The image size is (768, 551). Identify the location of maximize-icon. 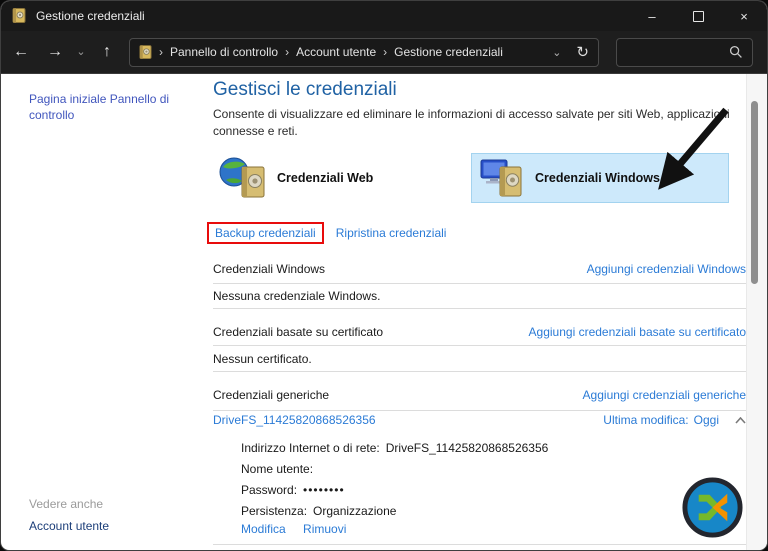
(698, 16).